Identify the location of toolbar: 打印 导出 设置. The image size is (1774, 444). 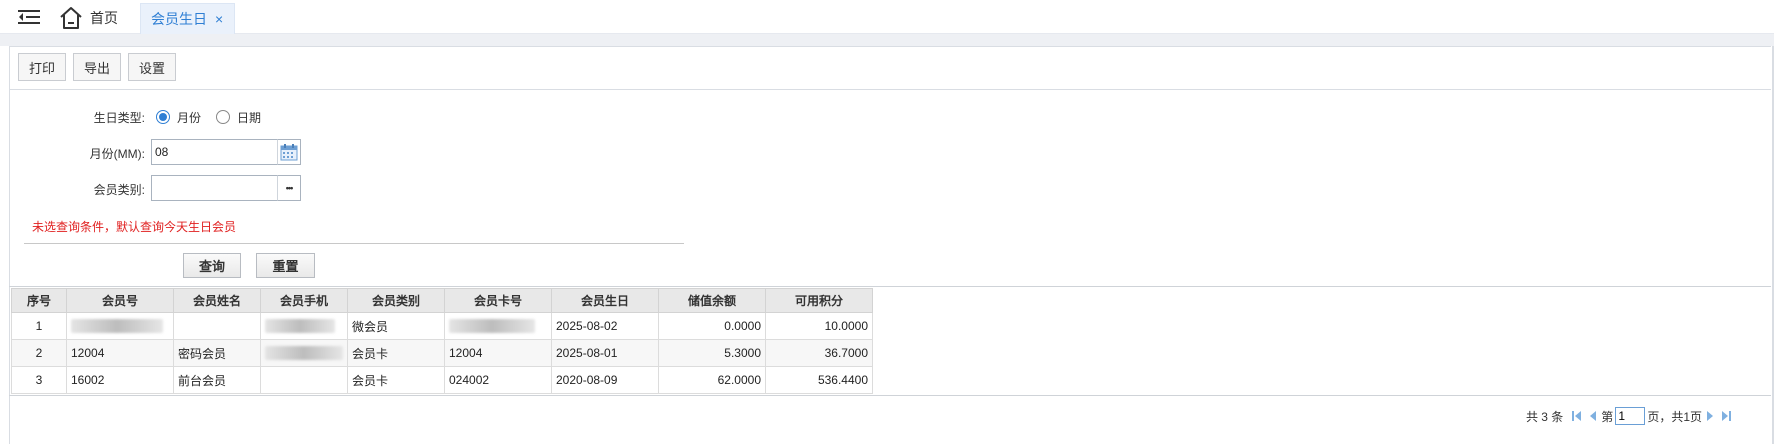
(97, 67).